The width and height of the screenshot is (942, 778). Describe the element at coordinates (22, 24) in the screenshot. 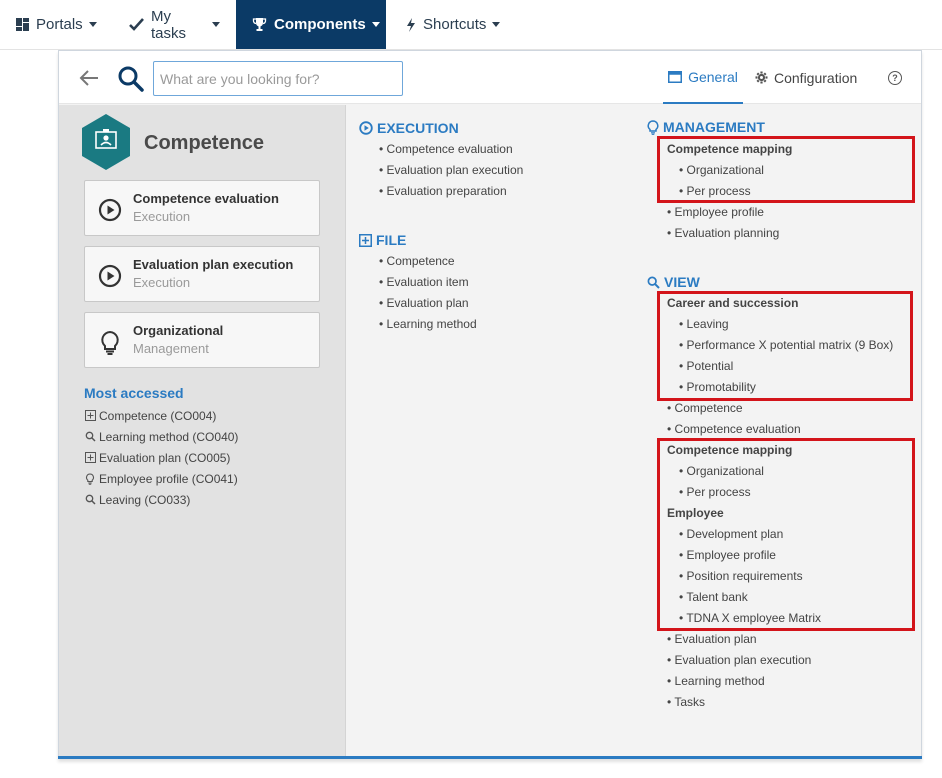

I see `dashboard-icon` at that location.